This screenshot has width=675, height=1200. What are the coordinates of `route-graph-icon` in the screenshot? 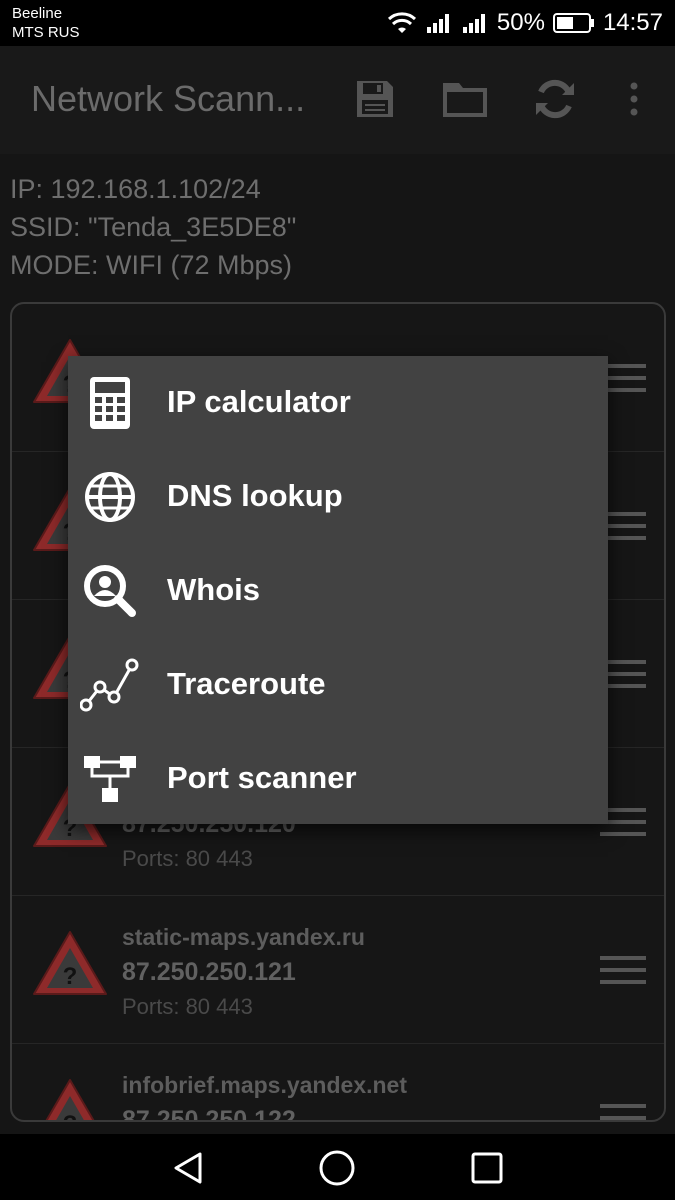 It's located at (110, 685).